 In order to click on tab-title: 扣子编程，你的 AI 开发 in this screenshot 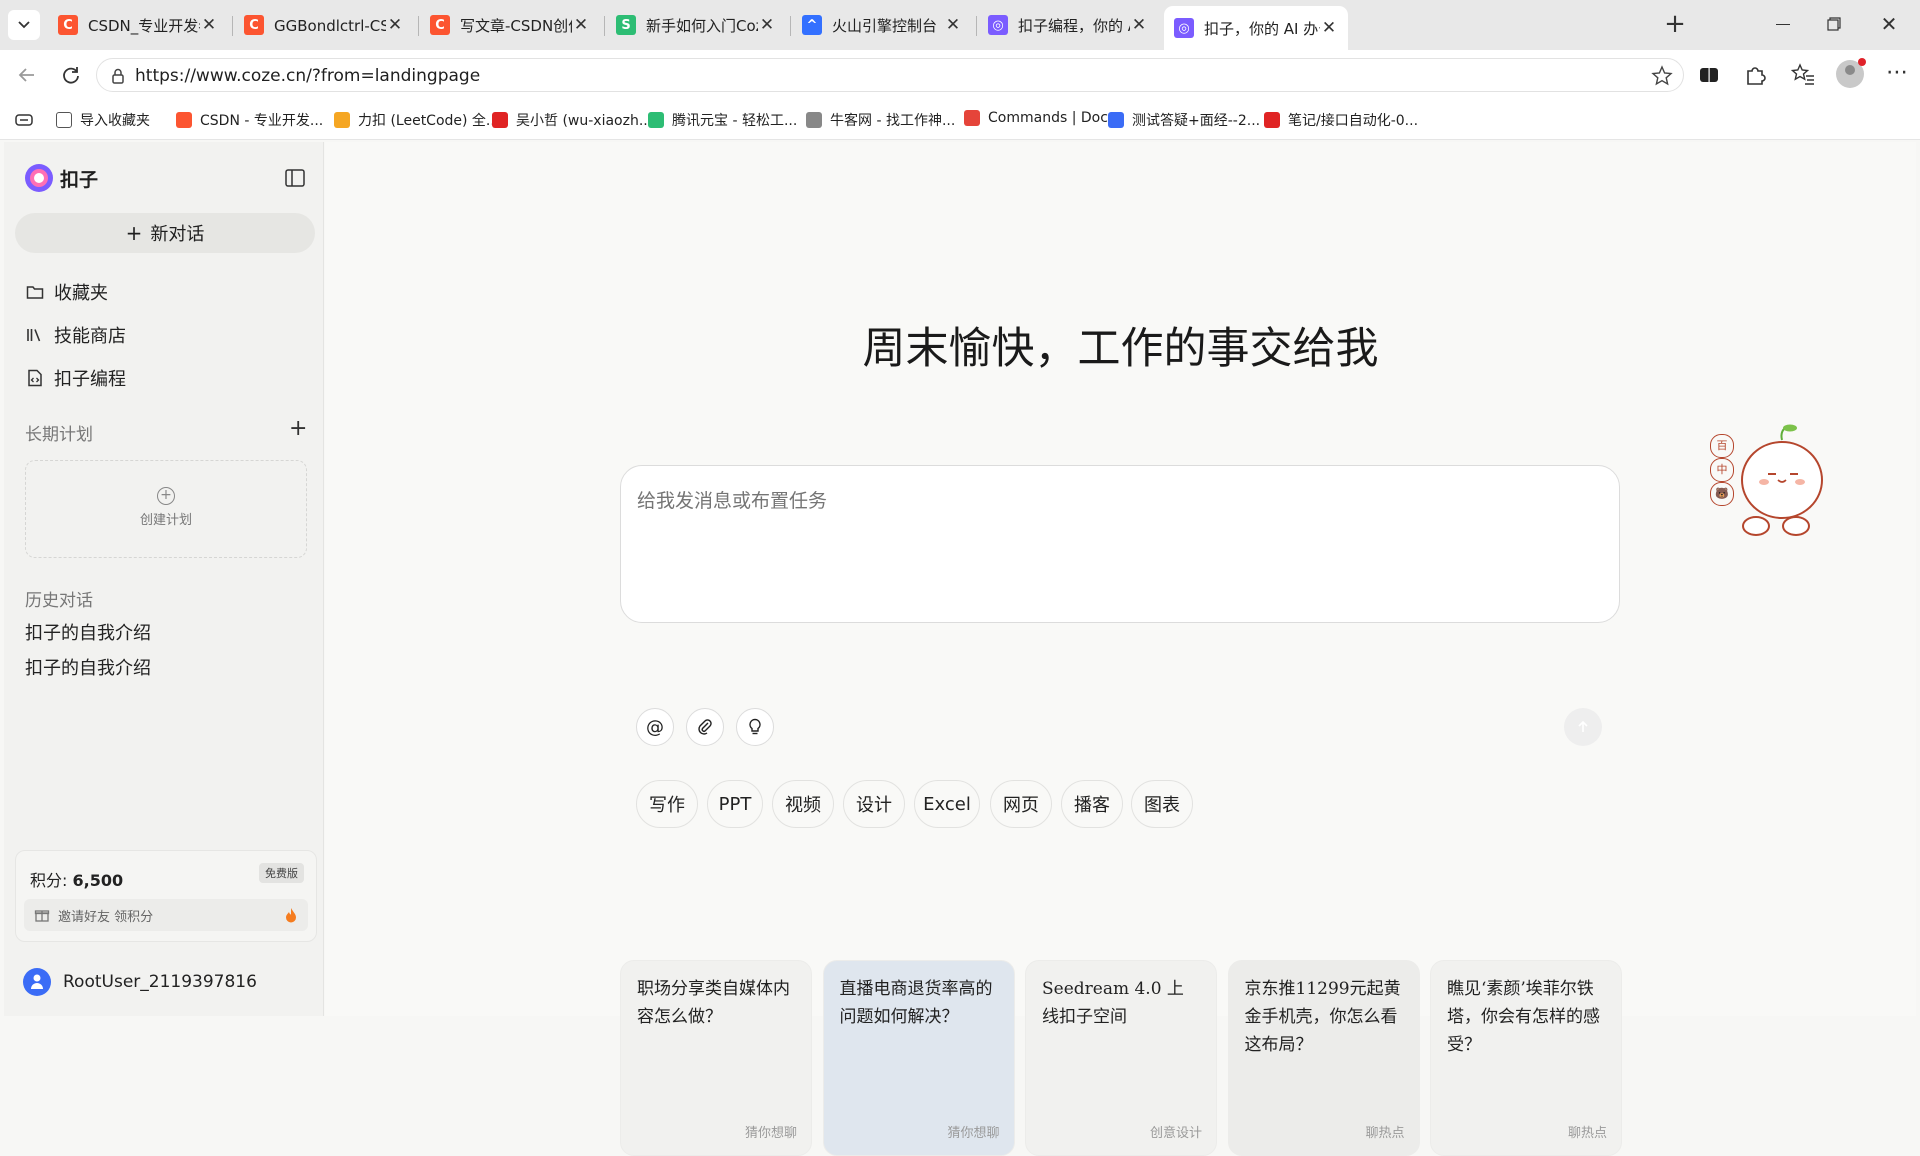, I will do `click(1074, 25)`.